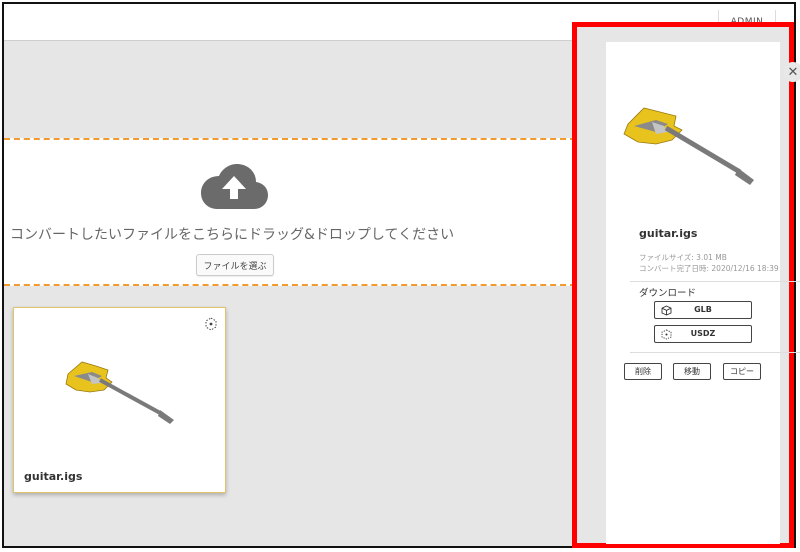  Describe the element at coordinates (119, 392) in the screenshot. I see `guitar-thumbnail` at that location.